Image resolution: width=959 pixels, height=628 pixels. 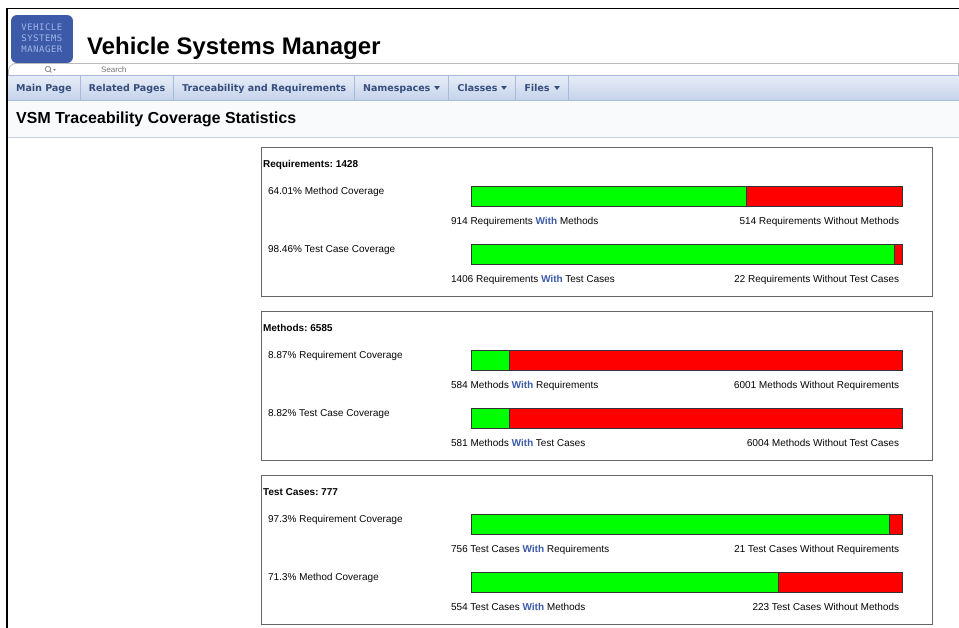 What do you see at coordinates (161, 69) in the screenshot?
I see `search-field: Search` at bounding box center [161, 69].